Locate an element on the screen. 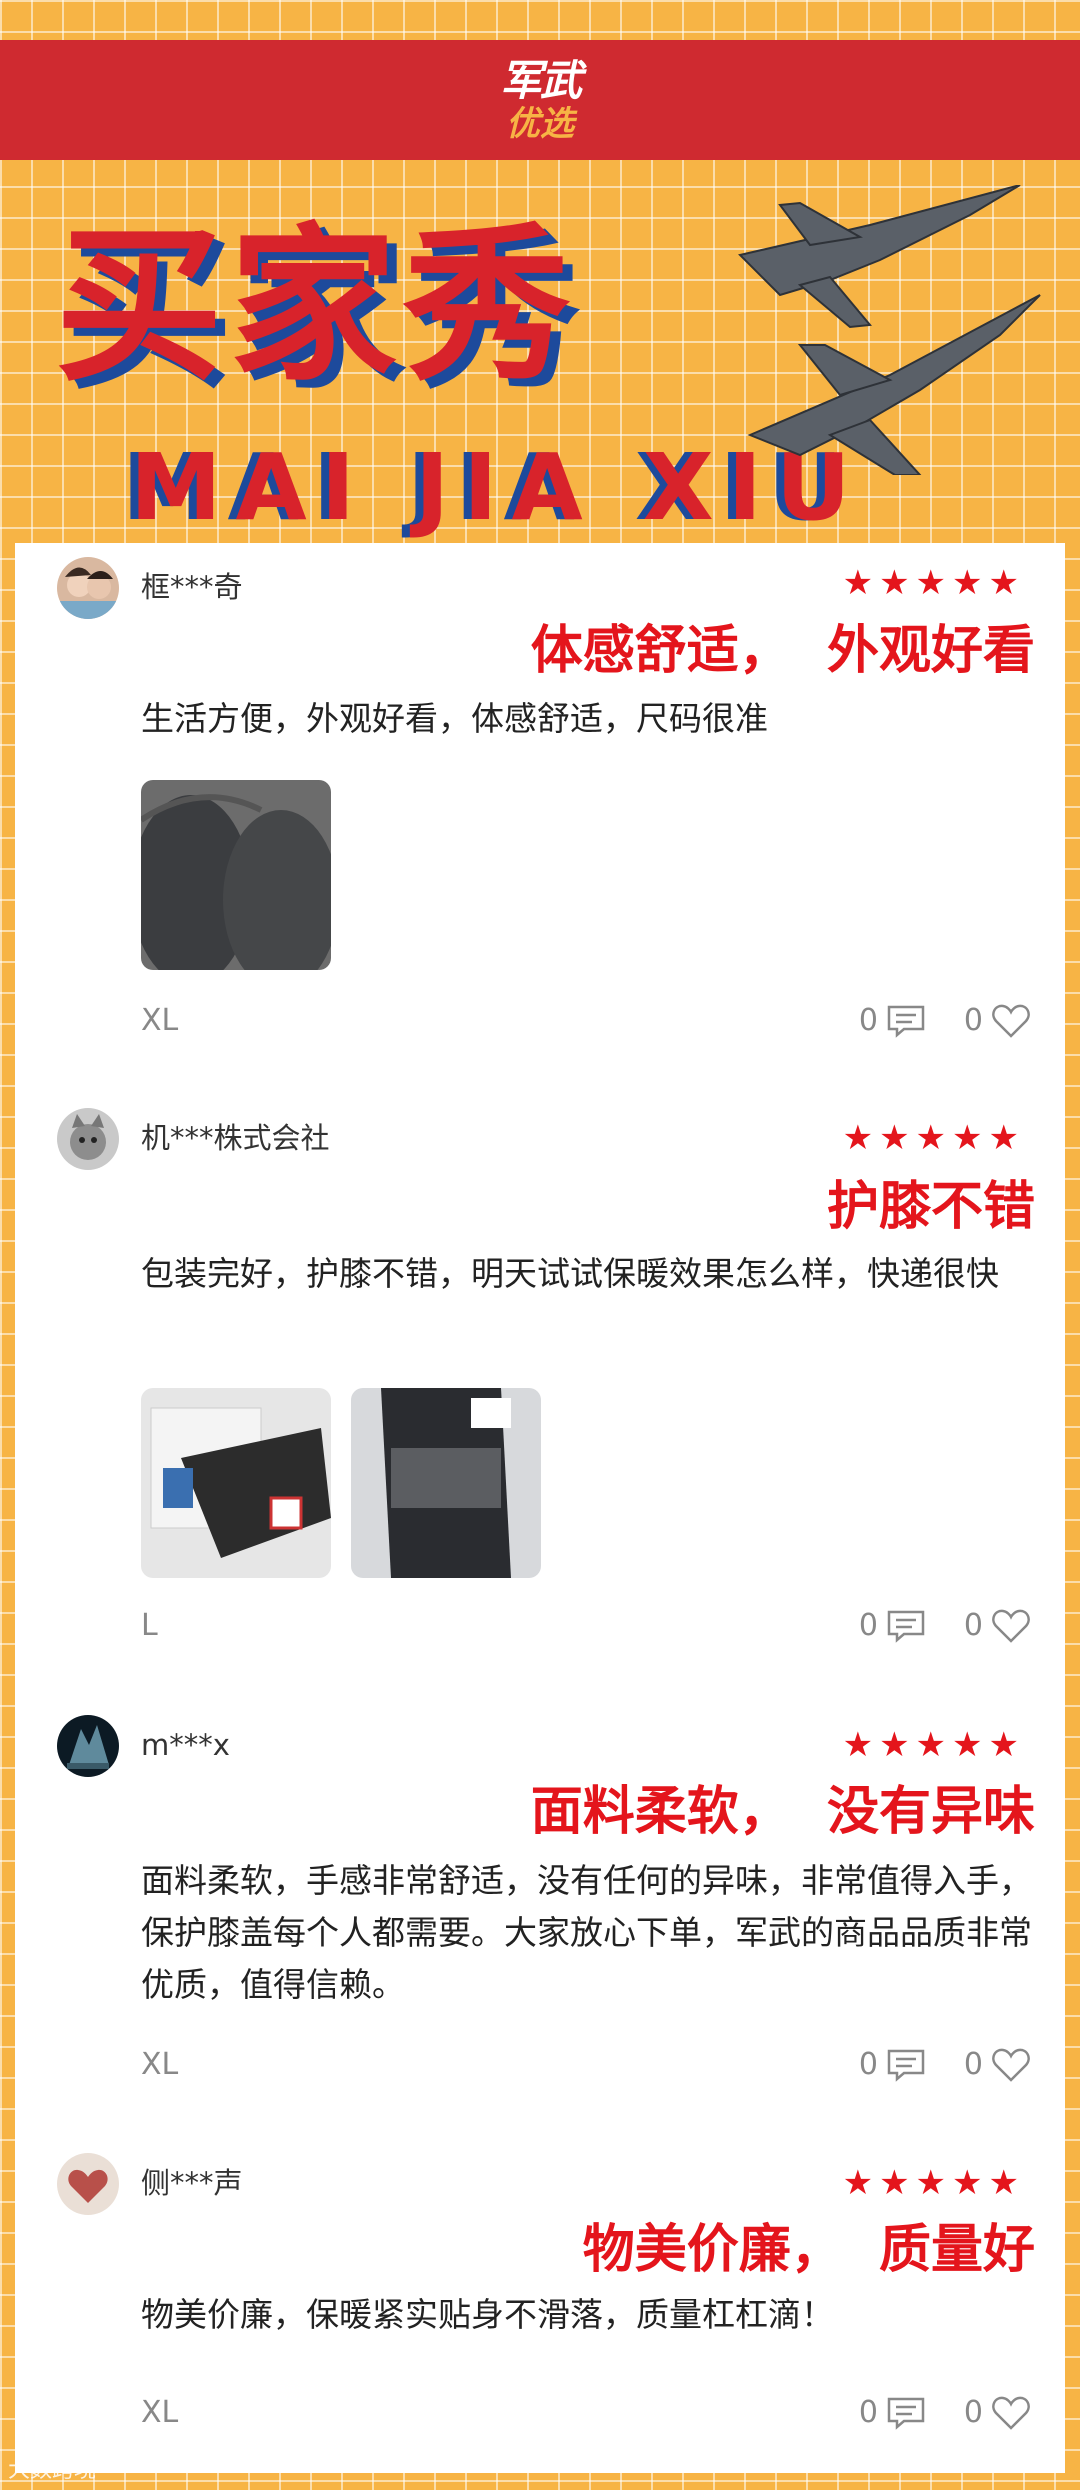 This screenshot has height=2490, width=1080. banner-title: 买家秀 is located at coordinates (316, 305).